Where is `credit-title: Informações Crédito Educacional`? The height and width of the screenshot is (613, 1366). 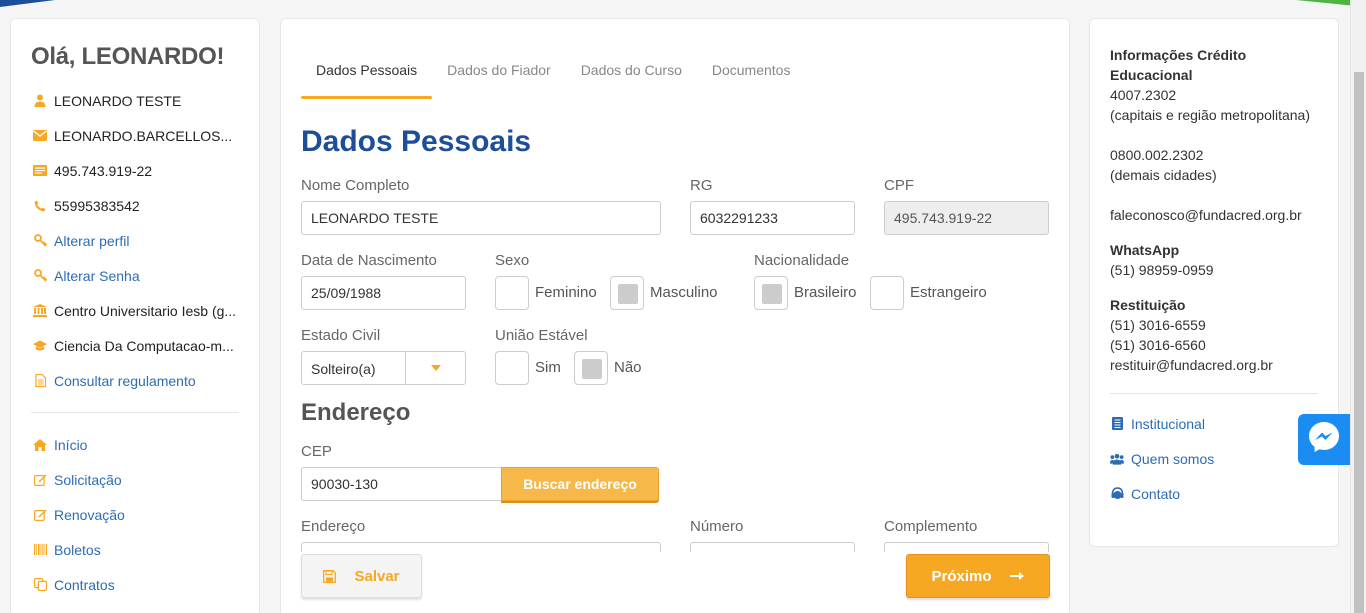 credit-title: Informações Crédito Educacional is located at coordinates (1178, 65).